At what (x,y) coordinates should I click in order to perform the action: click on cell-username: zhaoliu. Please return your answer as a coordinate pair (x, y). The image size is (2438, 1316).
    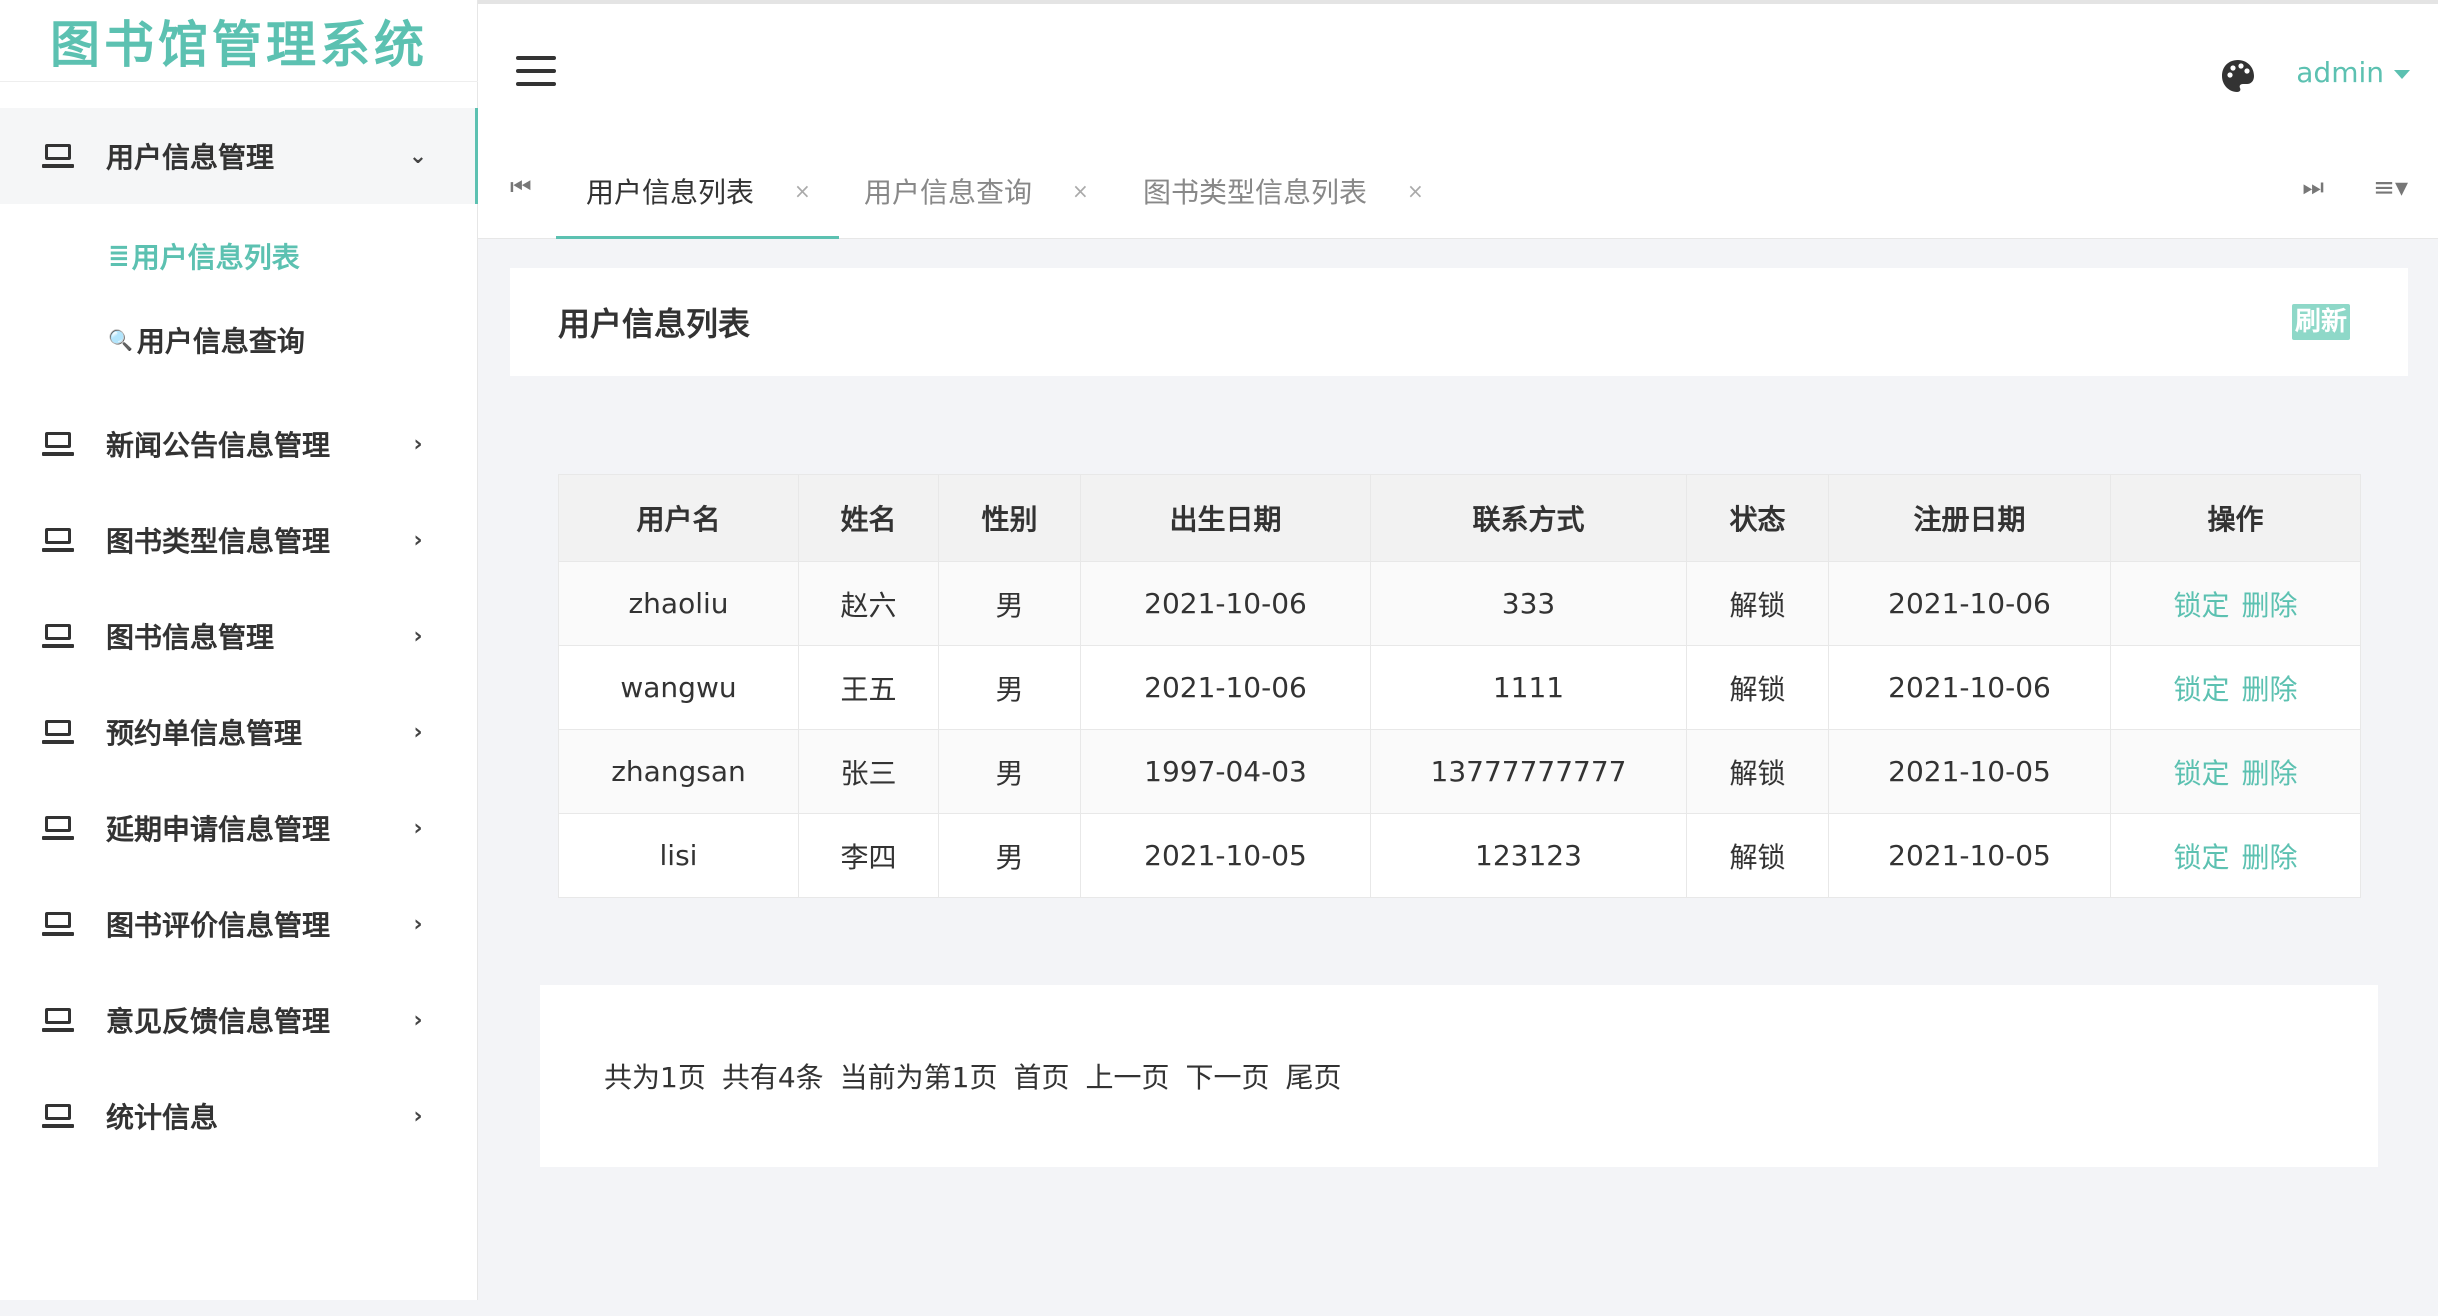
    Looking at the image, I should click on (678, 603).